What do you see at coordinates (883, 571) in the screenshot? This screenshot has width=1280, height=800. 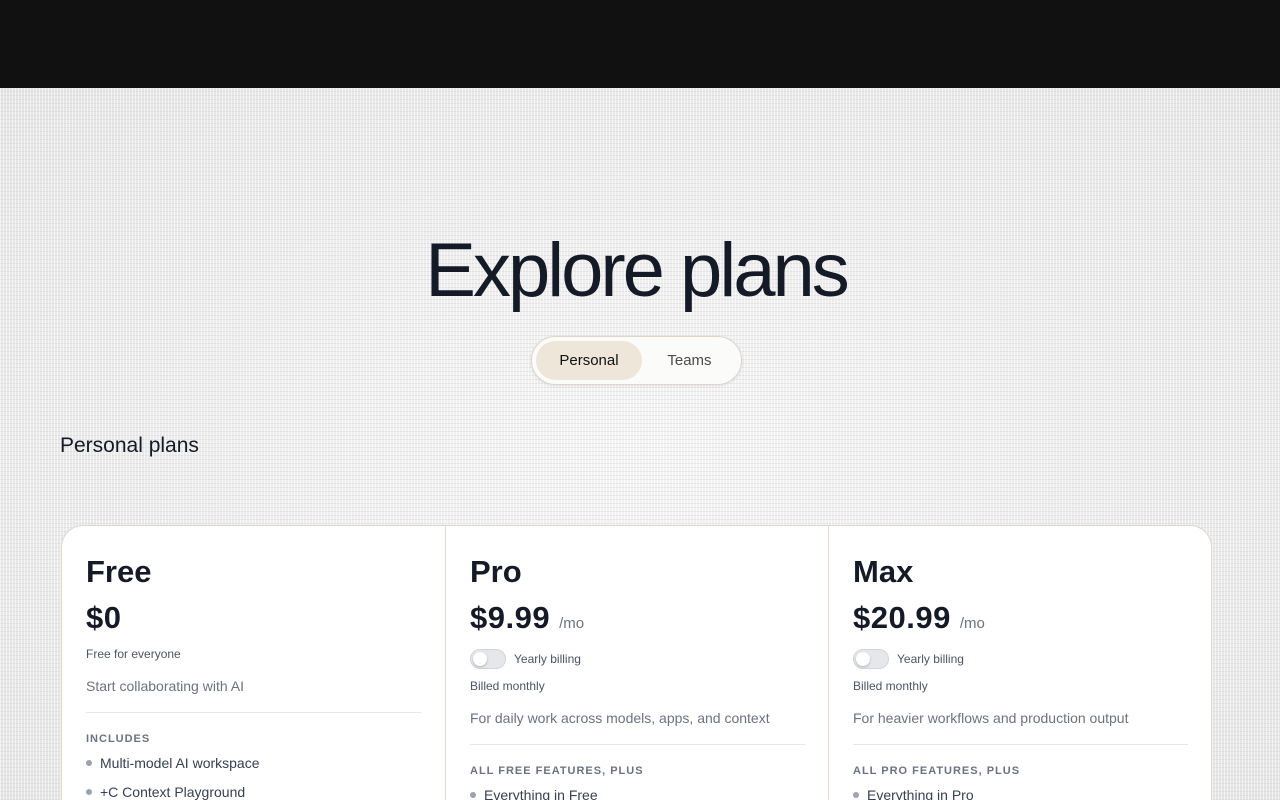 I see `plan-name: Max` at bounding box center [883, 571].